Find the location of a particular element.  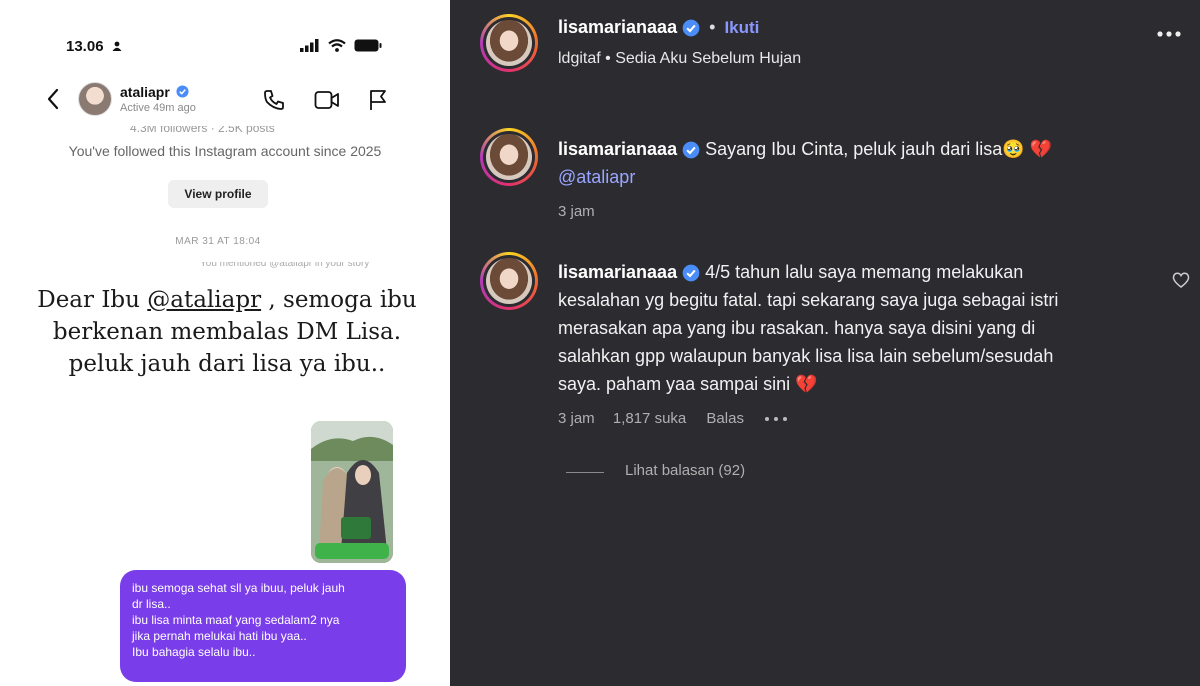

status-bar-time: 13.06 is located at coordinates (94, 46).